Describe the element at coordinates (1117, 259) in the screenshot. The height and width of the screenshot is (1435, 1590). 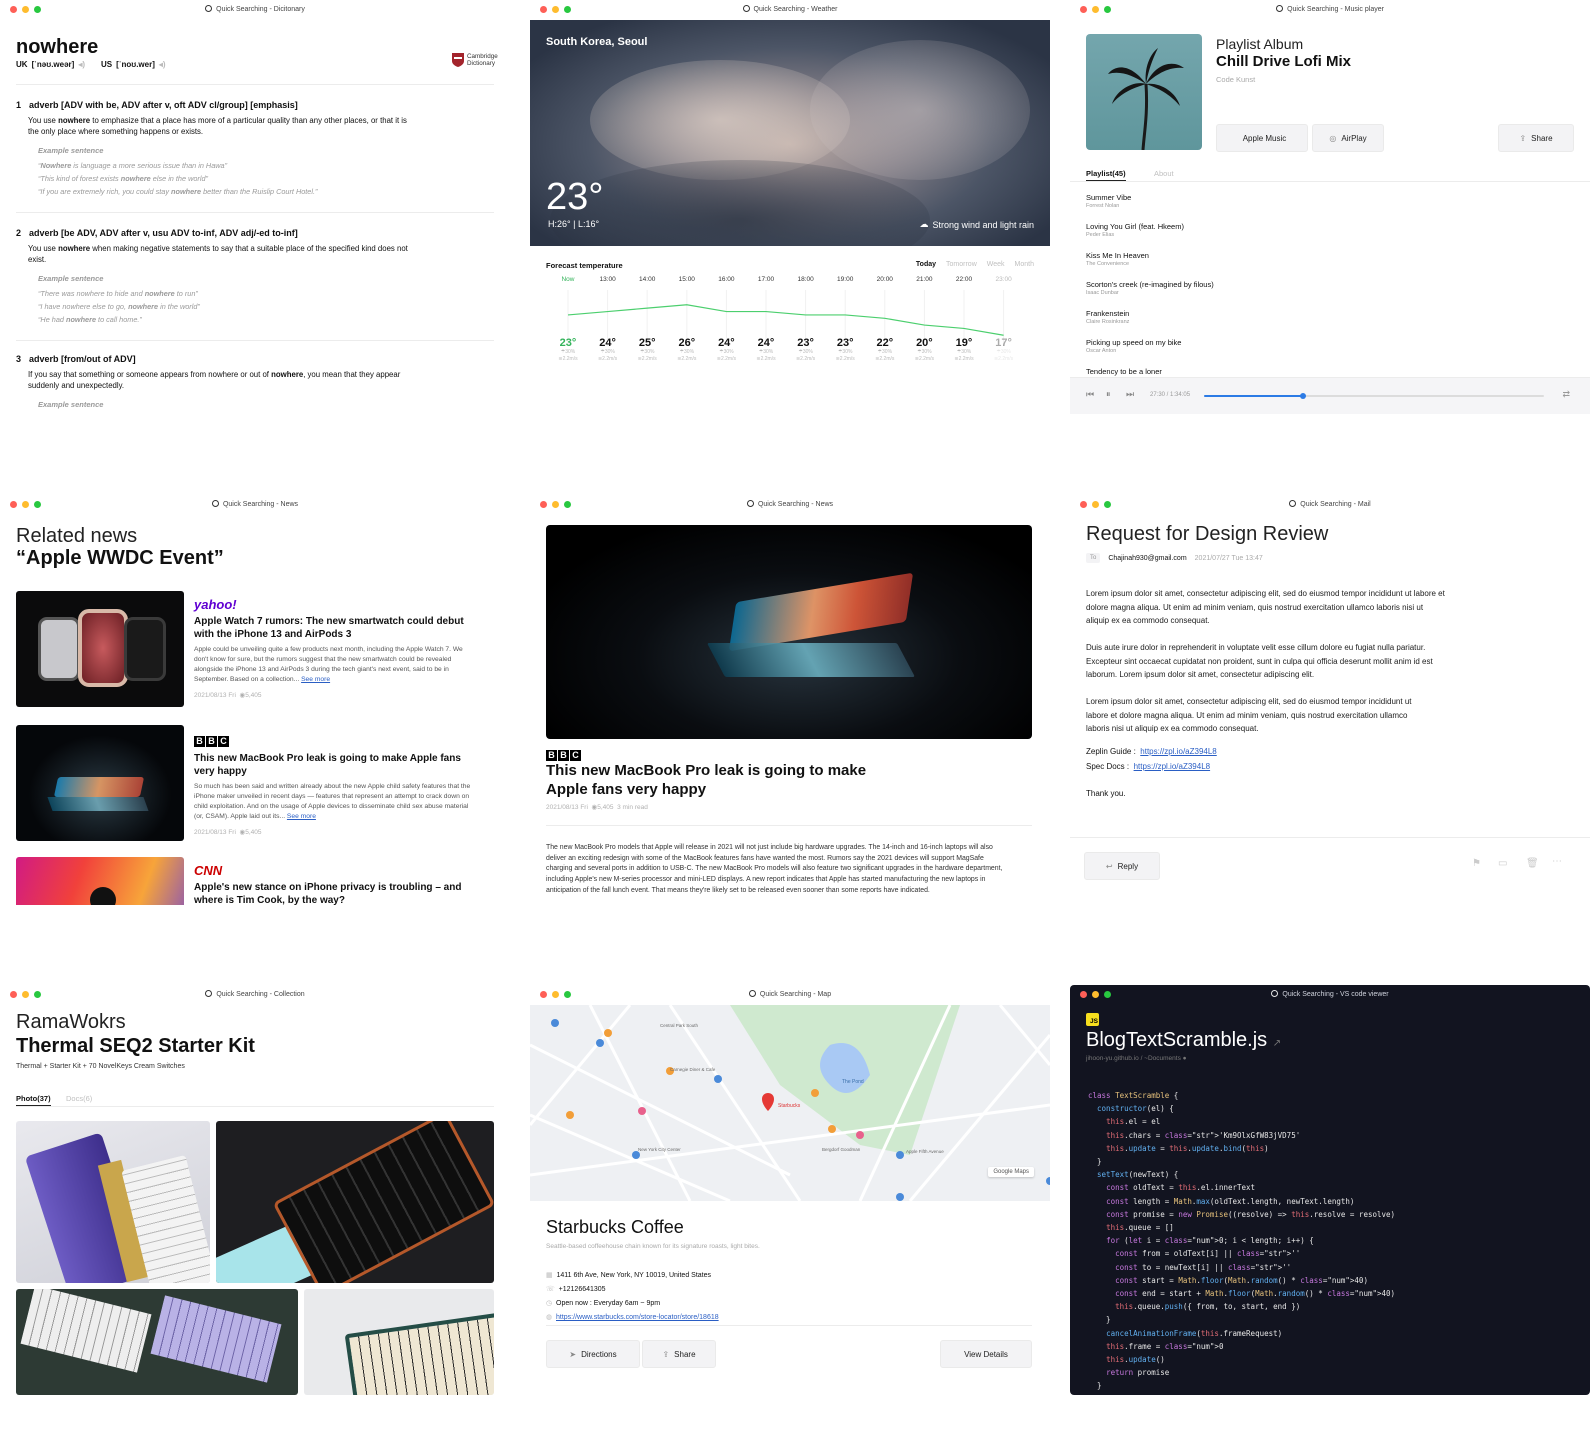
I see `track-item: Kiss Me In Heaven The Convenience` at that location.